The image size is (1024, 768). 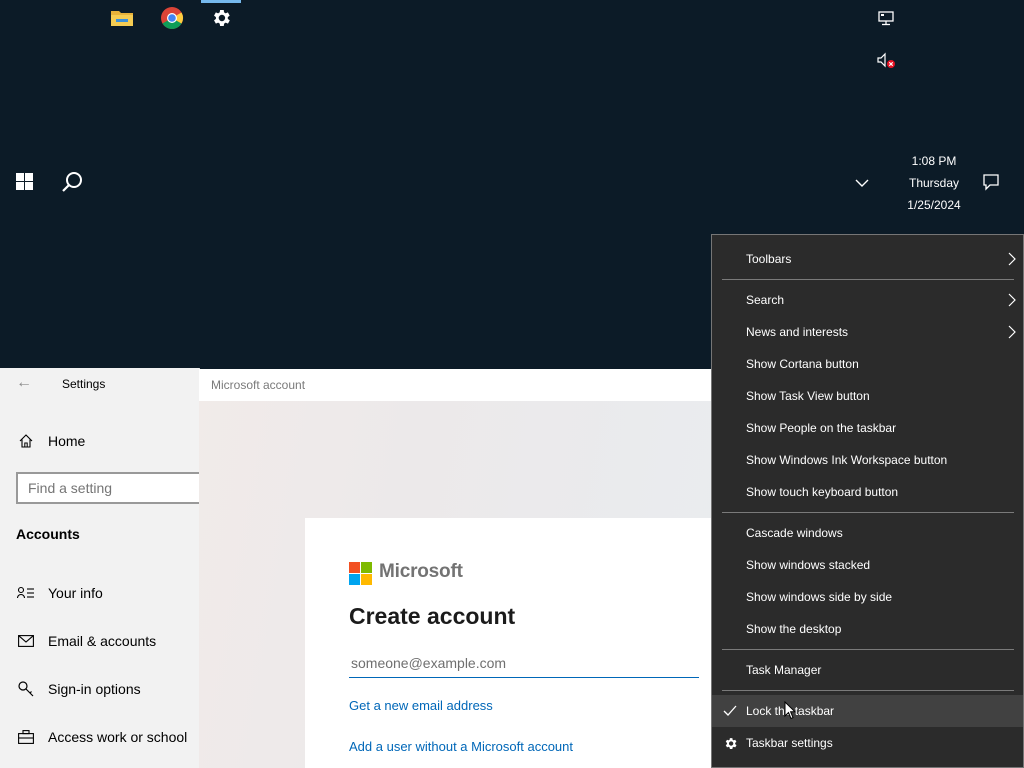 What do you see at coordinates (867, 364) in the screenshot?
I see `menu-item-cortana: Show Cortana button` at bounding box center [867, 364].